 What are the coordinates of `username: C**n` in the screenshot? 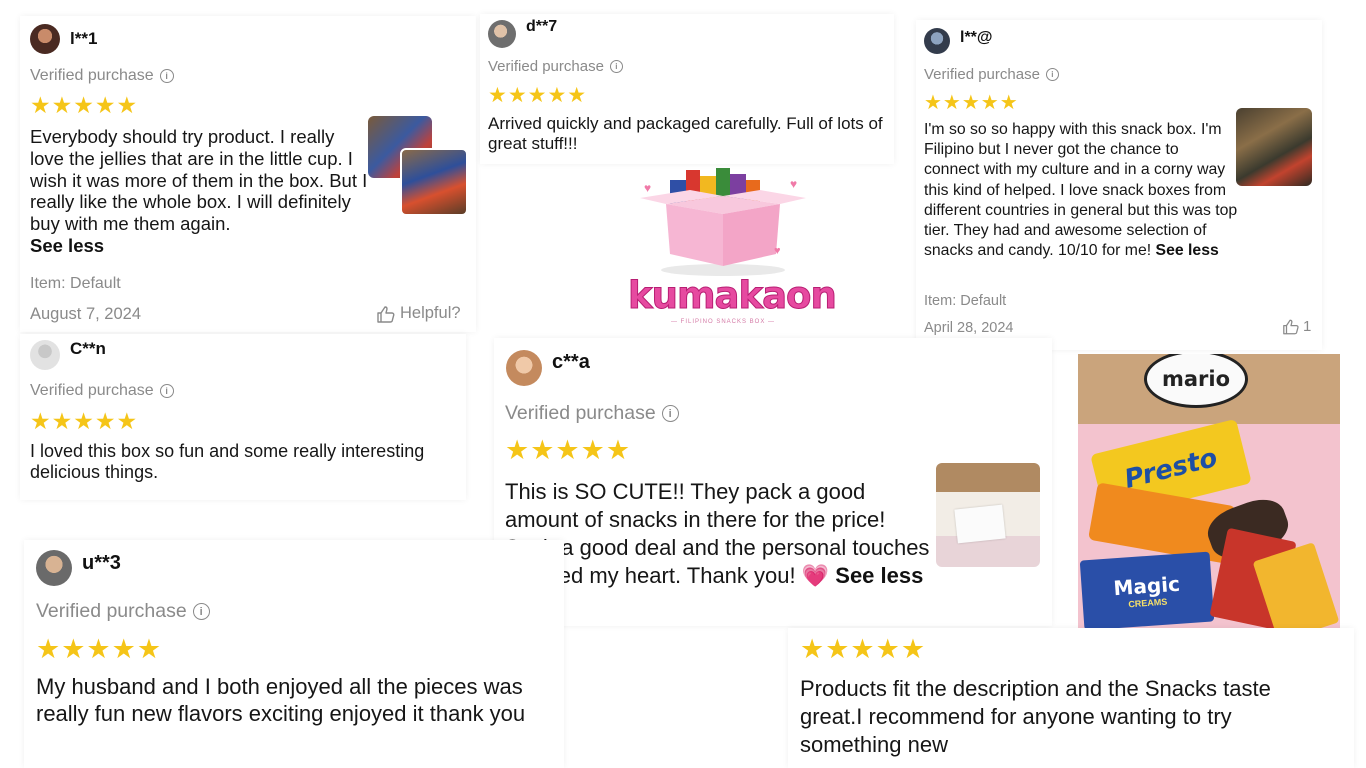 It's located at (88, 348).